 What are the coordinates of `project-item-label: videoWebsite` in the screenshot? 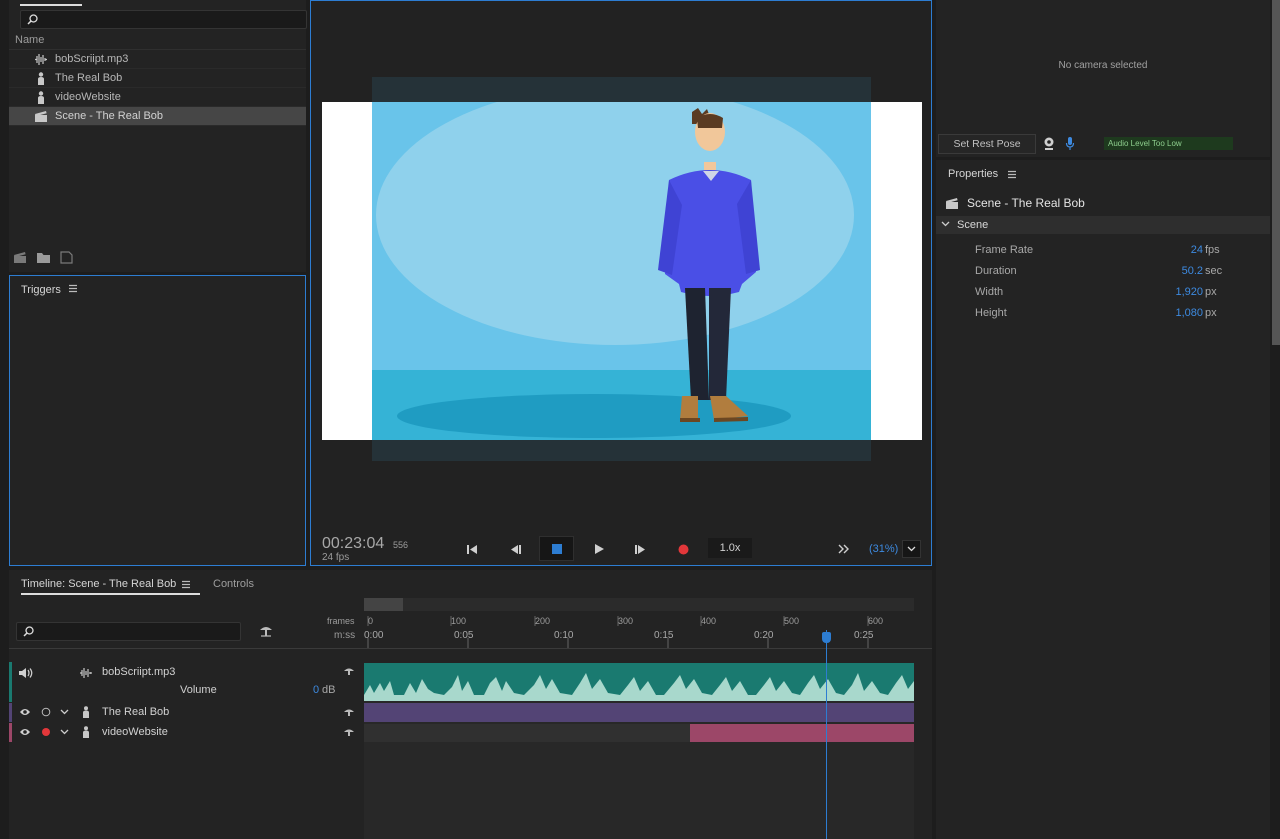 It's located at (88, 97).